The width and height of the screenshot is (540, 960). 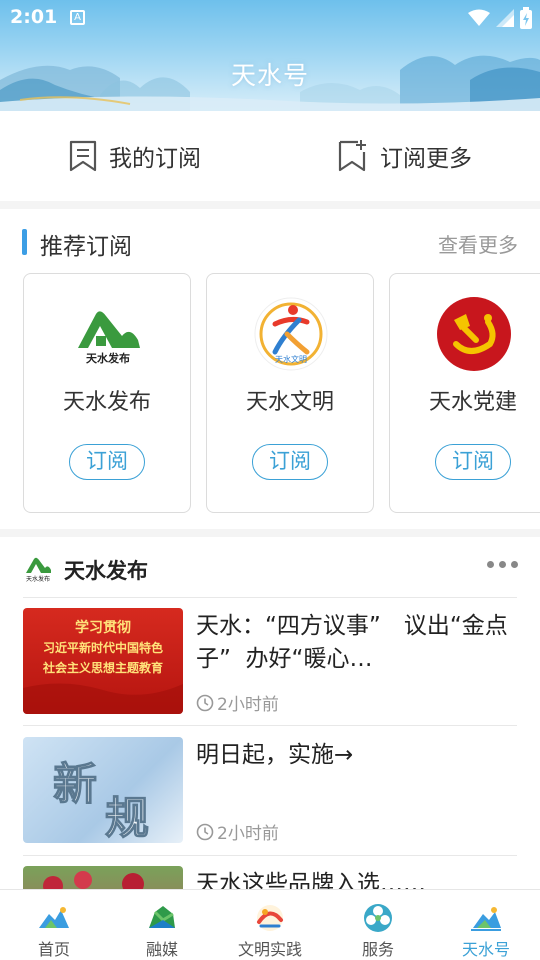 What do you see at coordinates (474, 334) in the screenshot?
I see `party-emblem-logo` at bounding box center [474, 334].